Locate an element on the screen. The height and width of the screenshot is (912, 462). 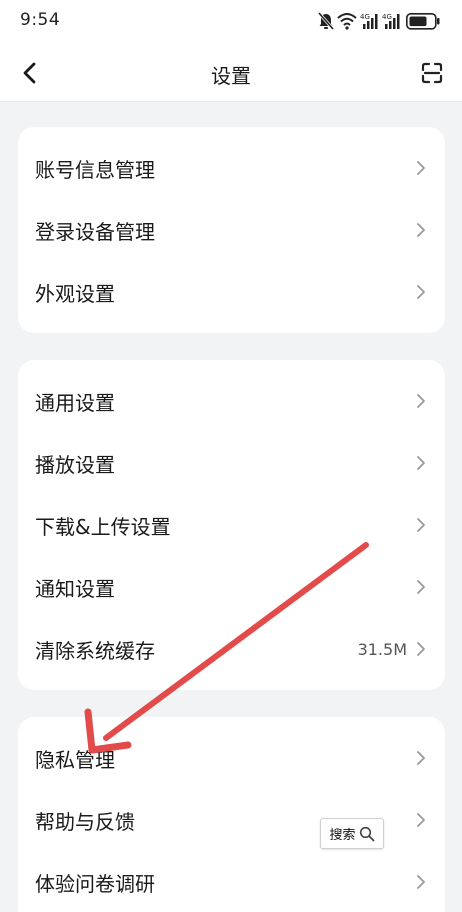
nav-bar: 设置 is located at coordinates (231, 73).